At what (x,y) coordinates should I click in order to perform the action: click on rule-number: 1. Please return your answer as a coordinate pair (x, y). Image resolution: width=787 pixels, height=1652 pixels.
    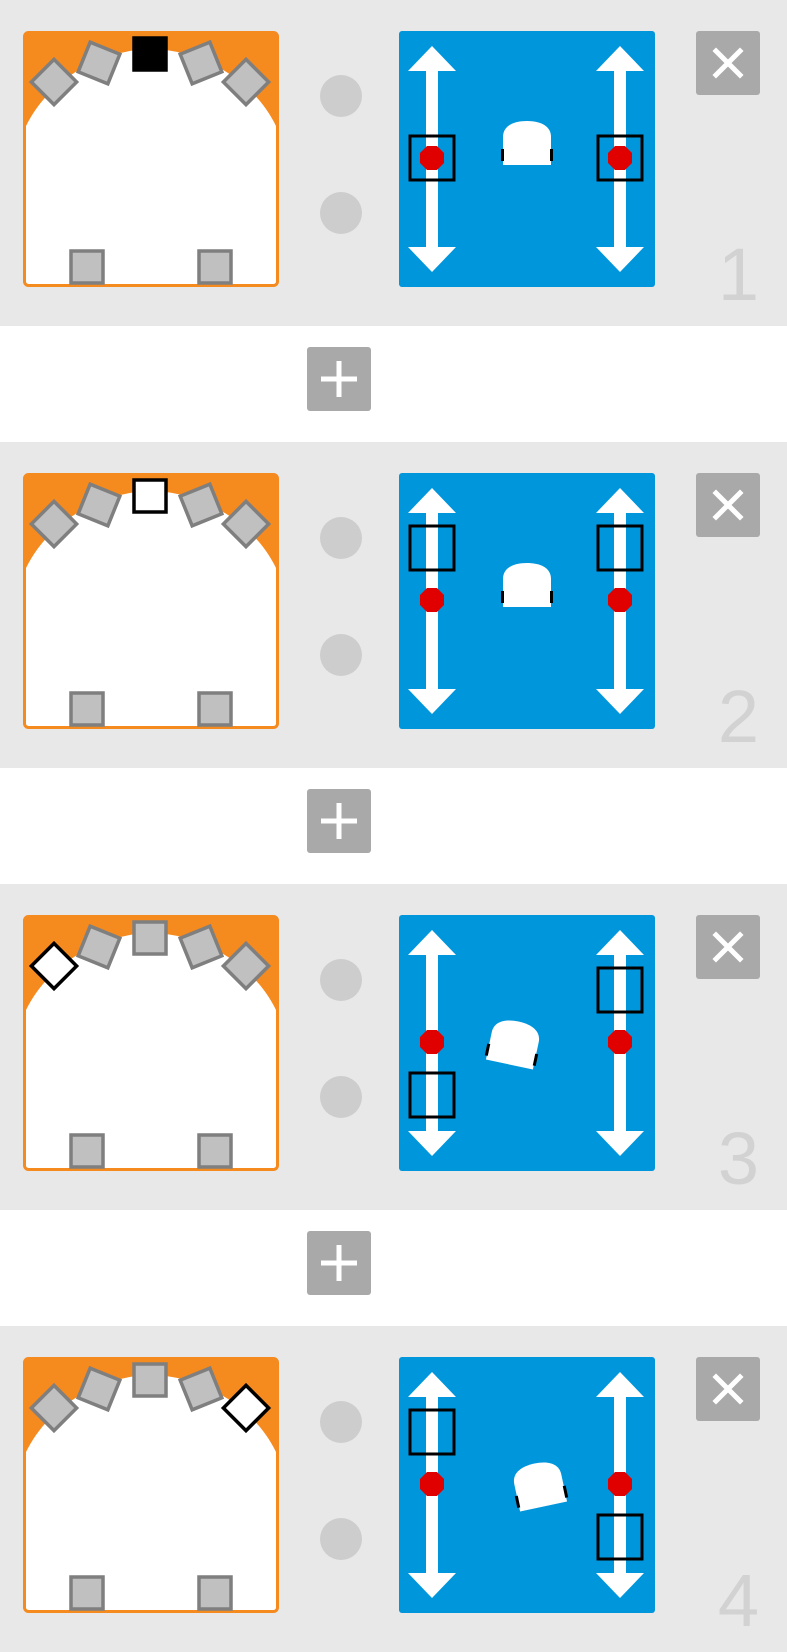
    Looking at the image, I should click on (738, 274).